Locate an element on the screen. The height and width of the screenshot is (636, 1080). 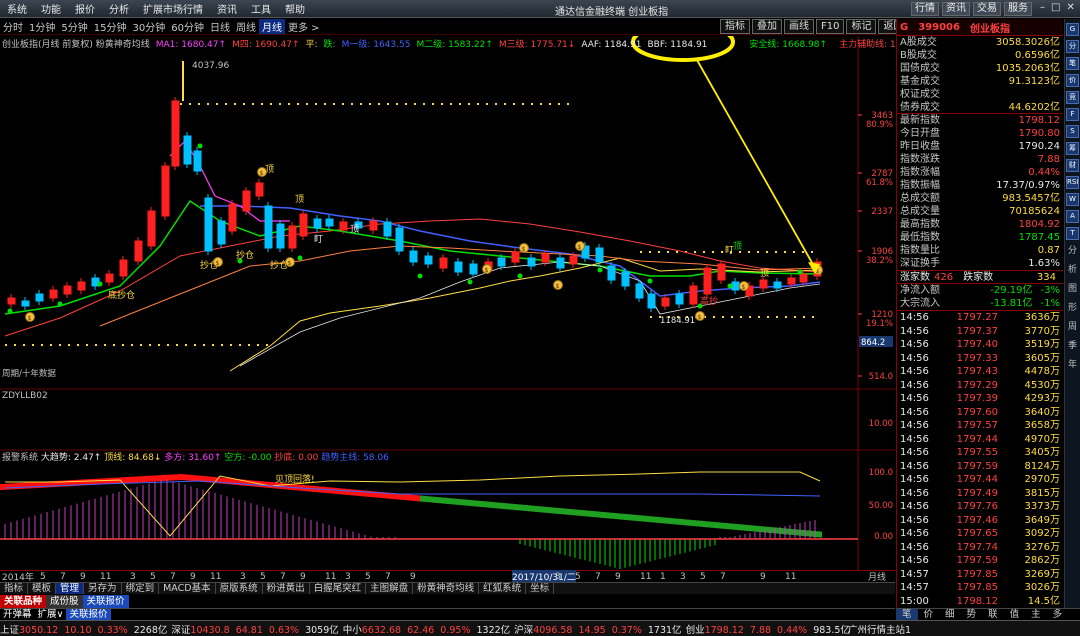
top-button-0: 行情 is located at coordinates (925, 9).